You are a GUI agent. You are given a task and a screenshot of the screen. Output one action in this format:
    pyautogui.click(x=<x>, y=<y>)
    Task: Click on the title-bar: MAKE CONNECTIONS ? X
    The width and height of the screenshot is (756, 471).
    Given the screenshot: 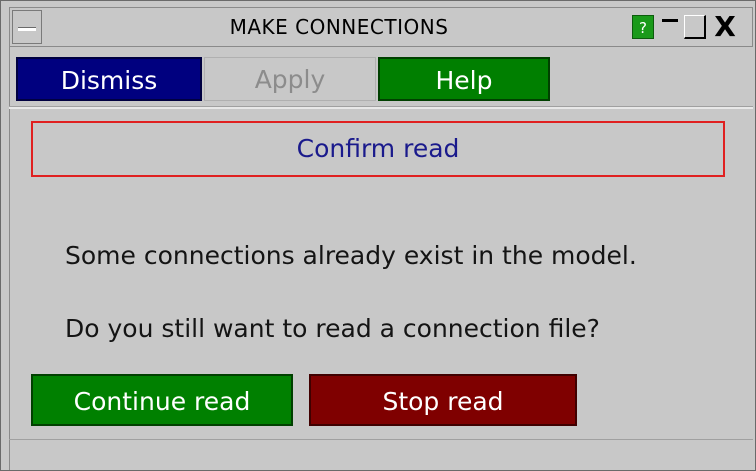 What is the action you would take?
    pyautogui.click(x=381, y=27)
    